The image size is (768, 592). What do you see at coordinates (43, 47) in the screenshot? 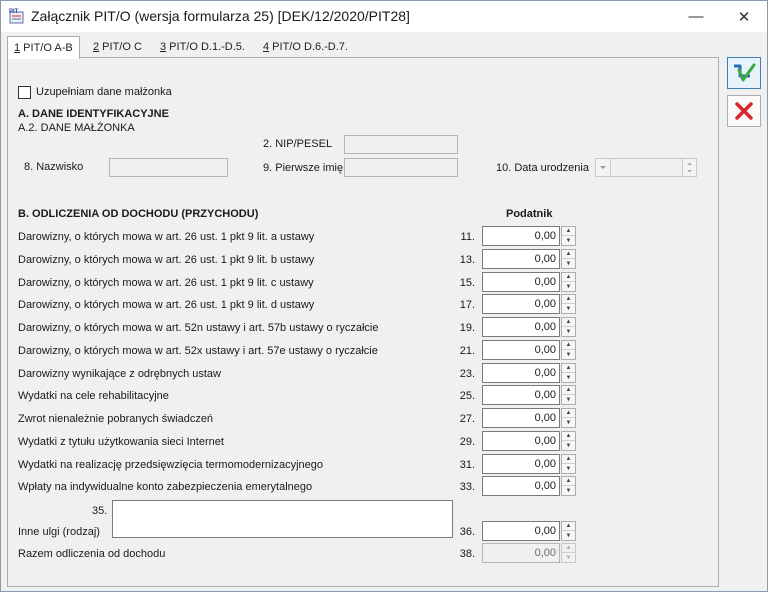
I see `tab-pit-o-a-b: 1 PIT/O A-B` at bounding box center [43, 47].